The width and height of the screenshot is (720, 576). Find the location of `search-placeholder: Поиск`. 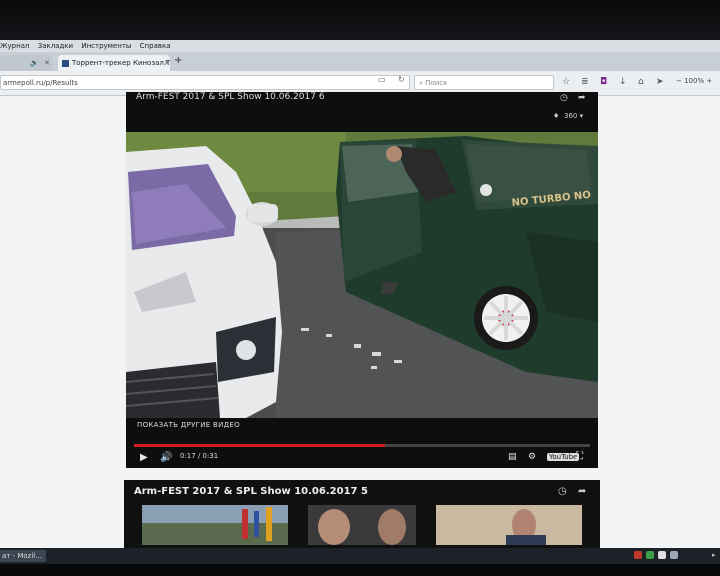

search-placeholder: Поиск is located at coordinates (436, 83).